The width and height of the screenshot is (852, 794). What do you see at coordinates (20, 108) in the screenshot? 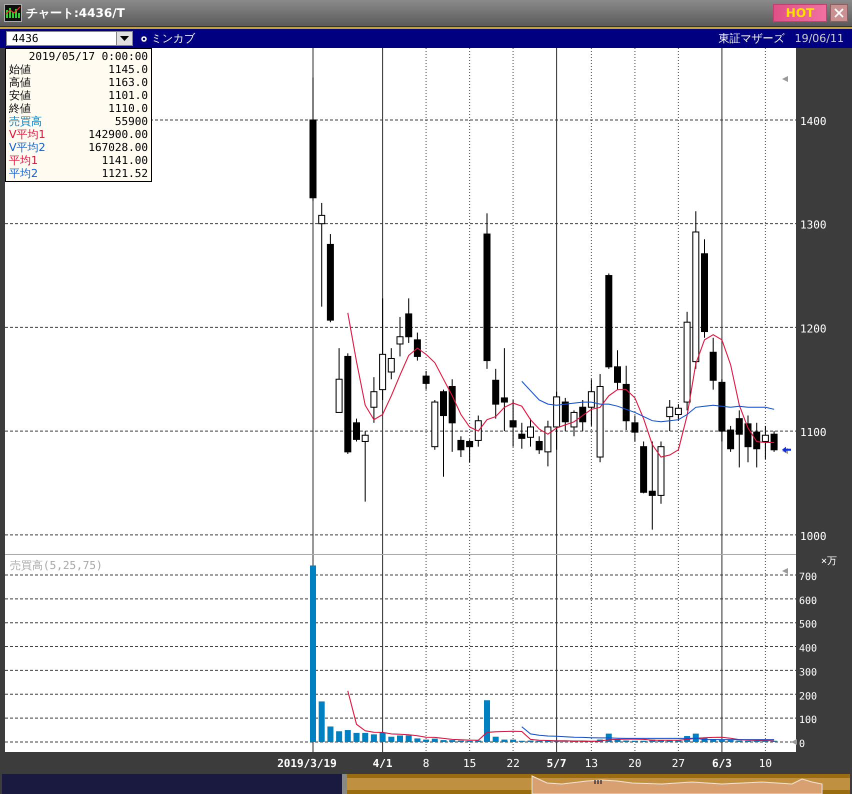
I see `info-label: 終値` at bounding box center [20, 108].